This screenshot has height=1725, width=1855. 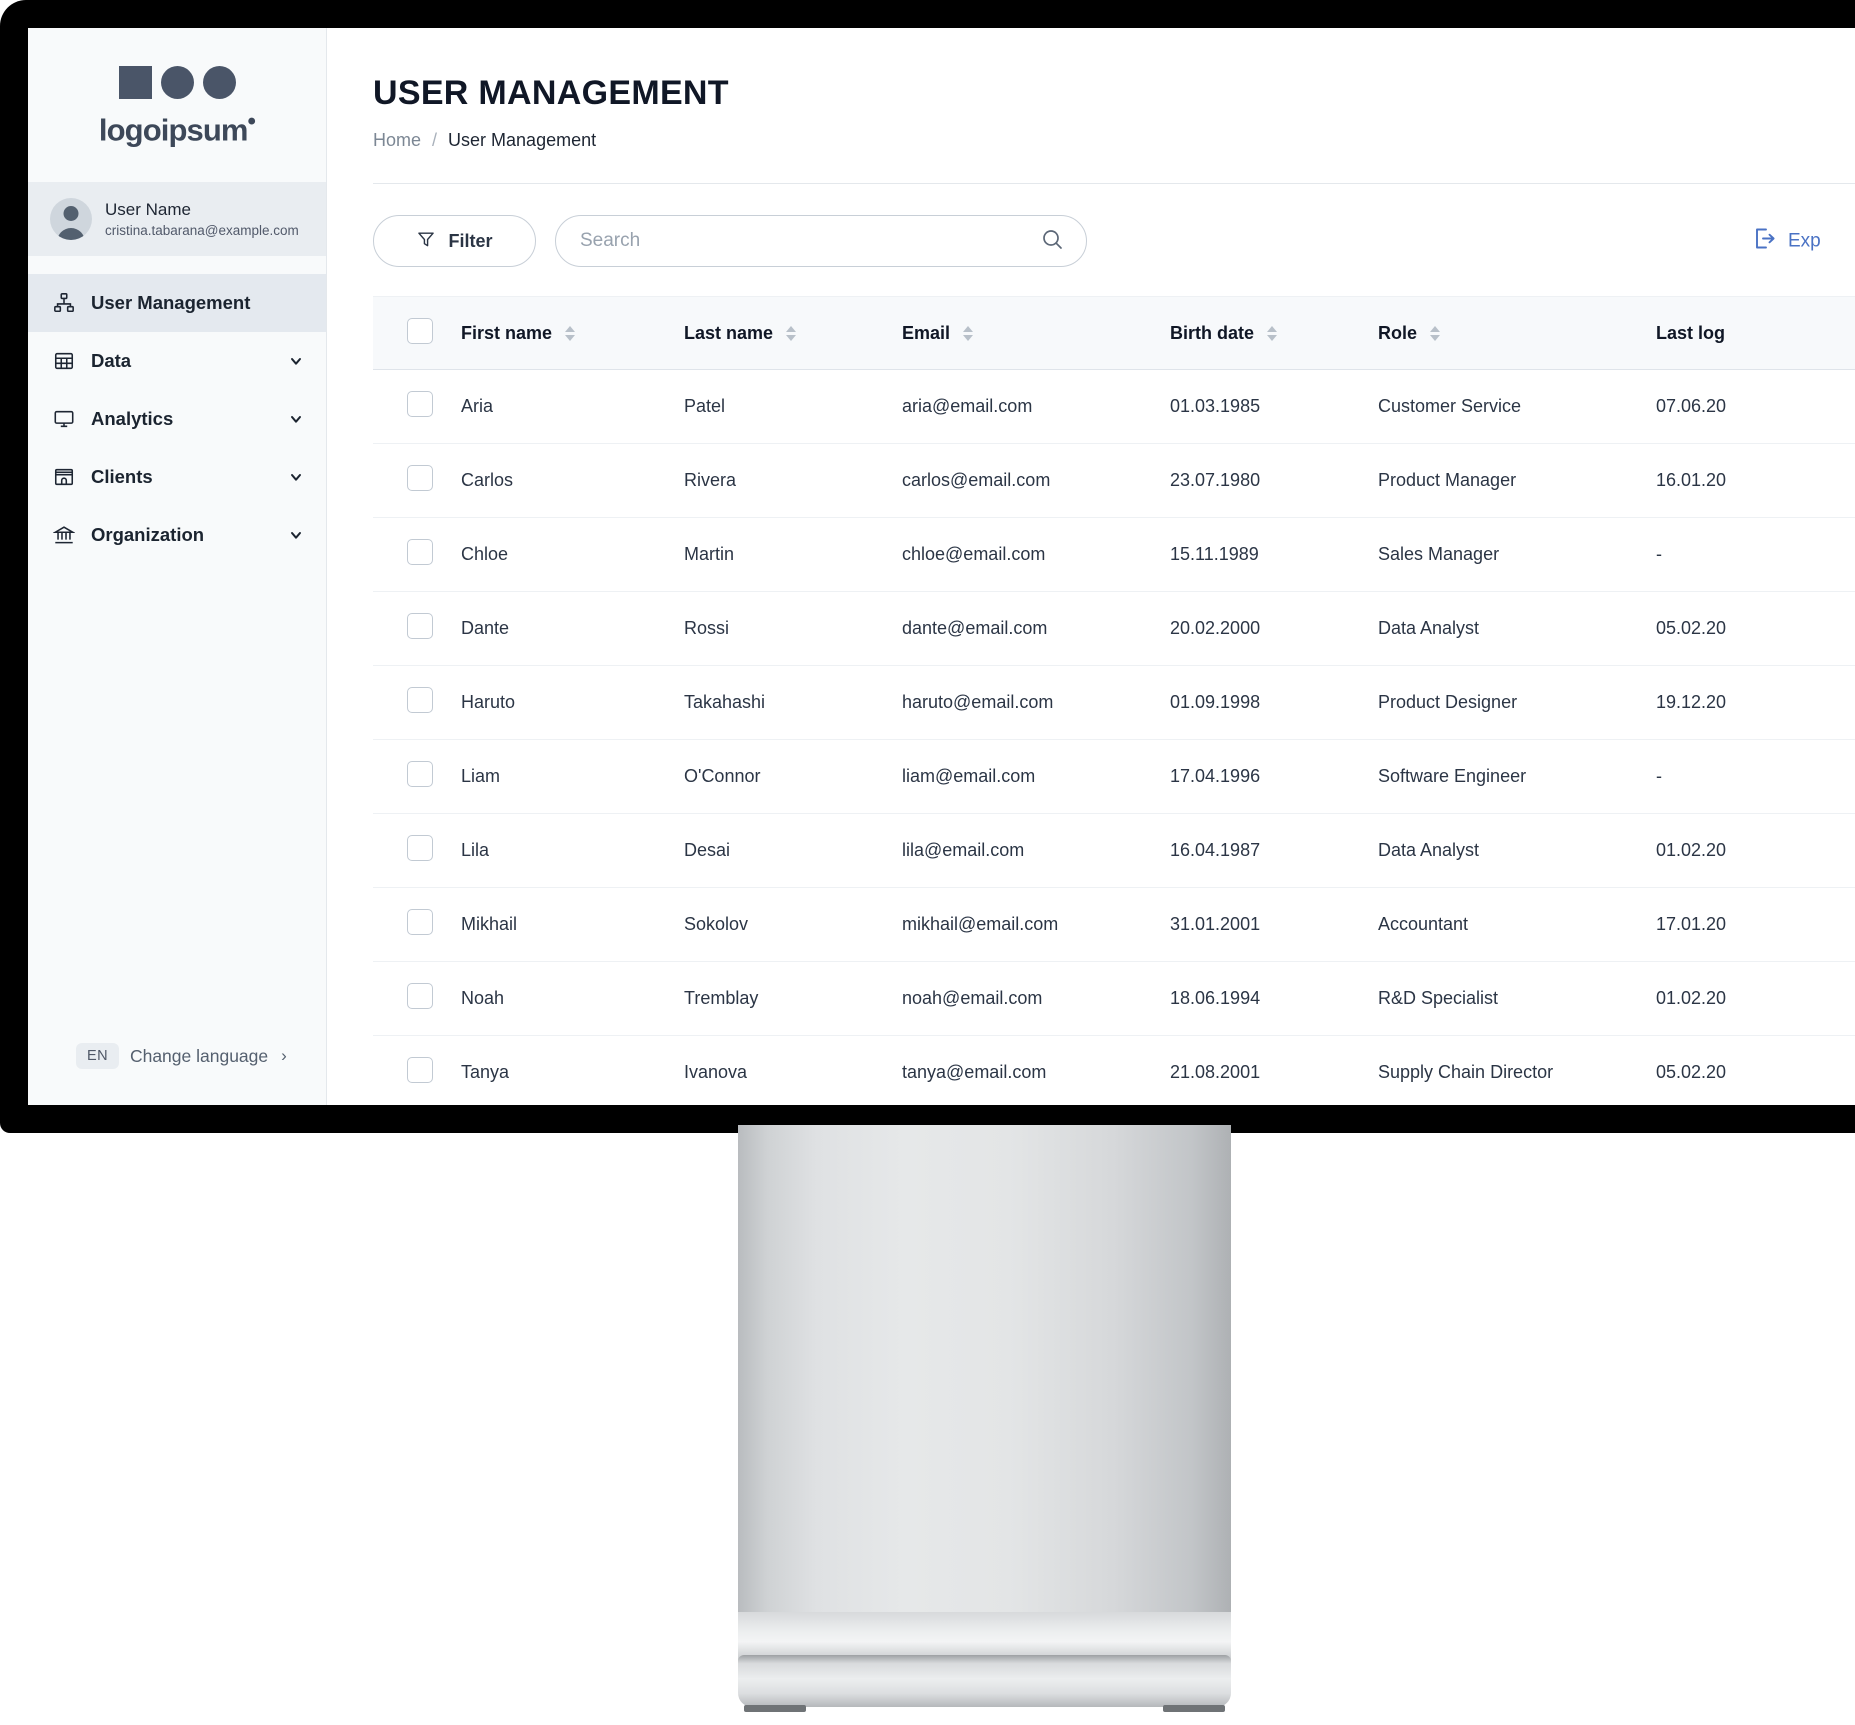 I want to click on sidebar-item-organization: Organization, so click(x=177, y=535).